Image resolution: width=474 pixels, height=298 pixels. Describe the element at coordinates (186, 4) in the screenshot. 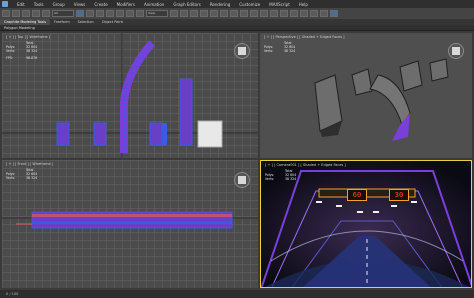

I see `menu-graph-editors: Graph Editors` at that location.